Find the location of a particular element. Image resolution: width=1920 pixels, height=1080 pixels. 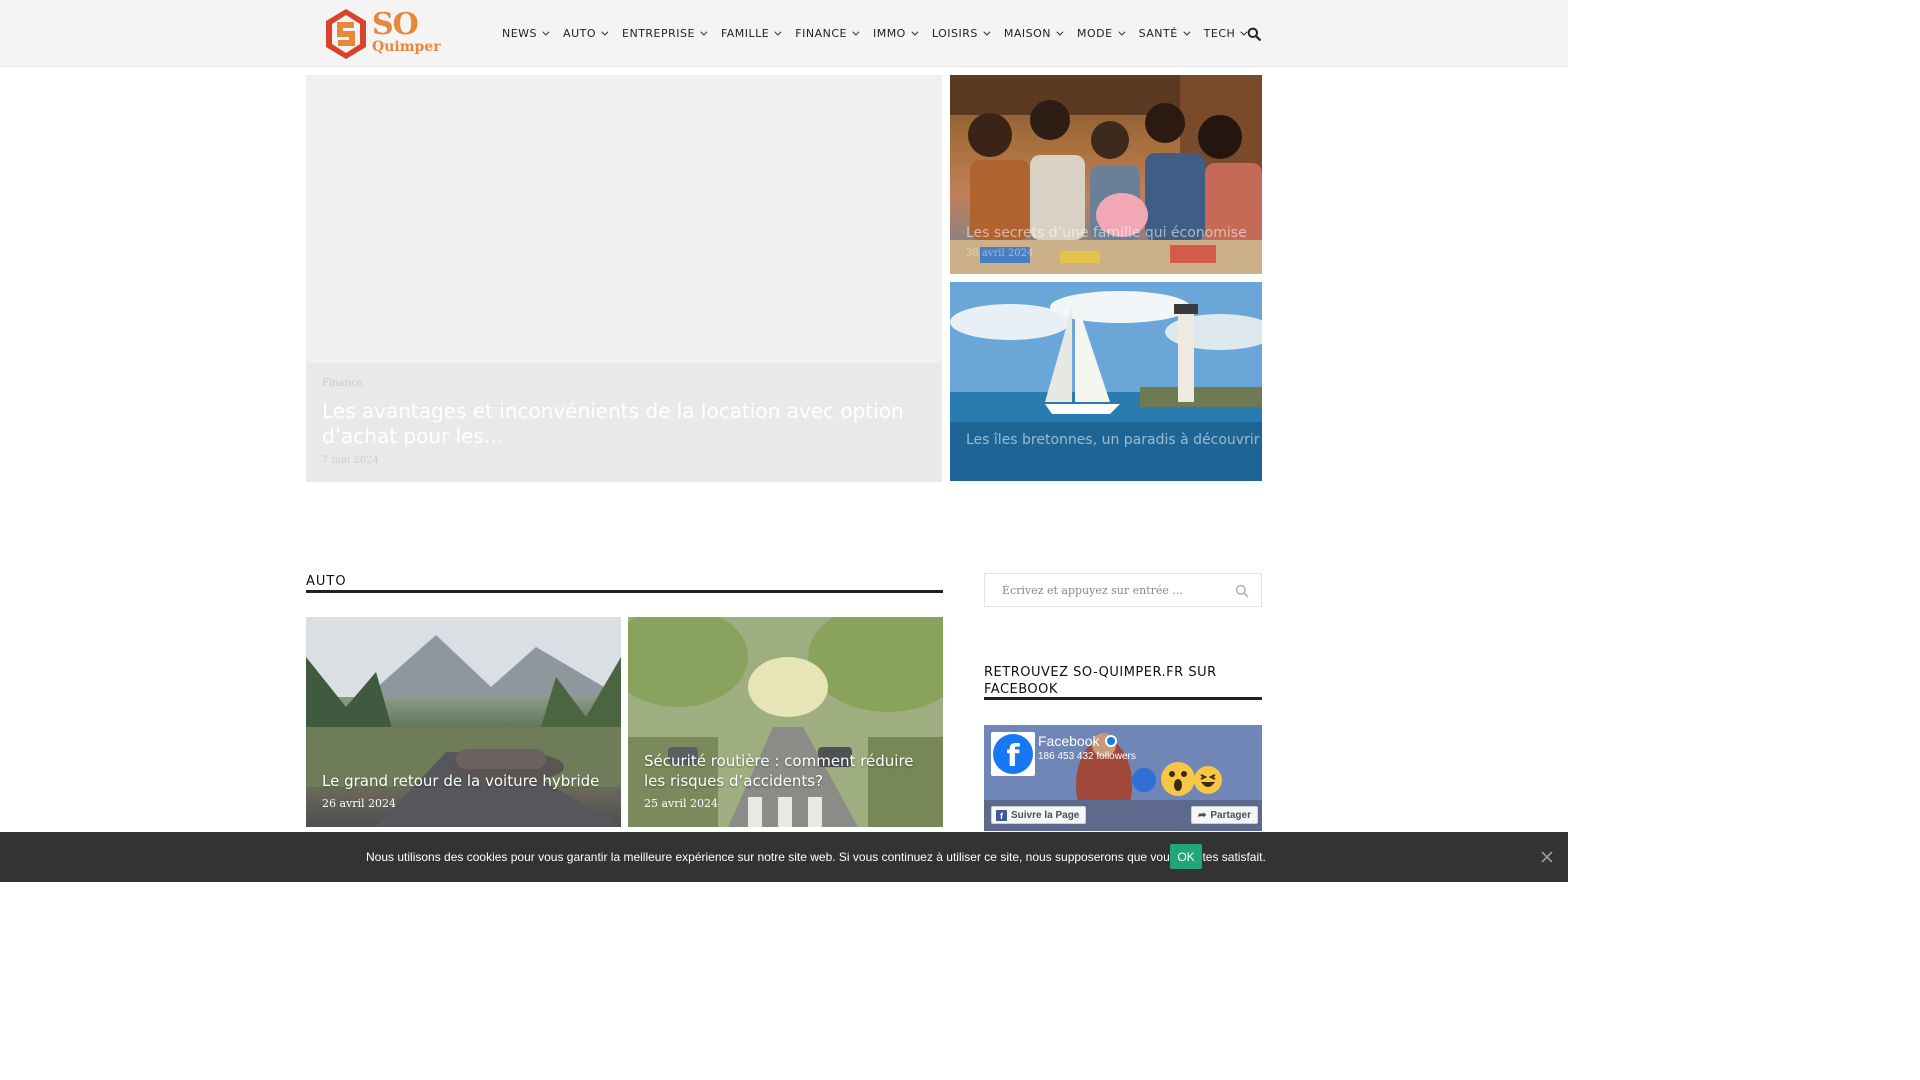

cookie-accept-button: OK is located at coordinates (1186, 856).